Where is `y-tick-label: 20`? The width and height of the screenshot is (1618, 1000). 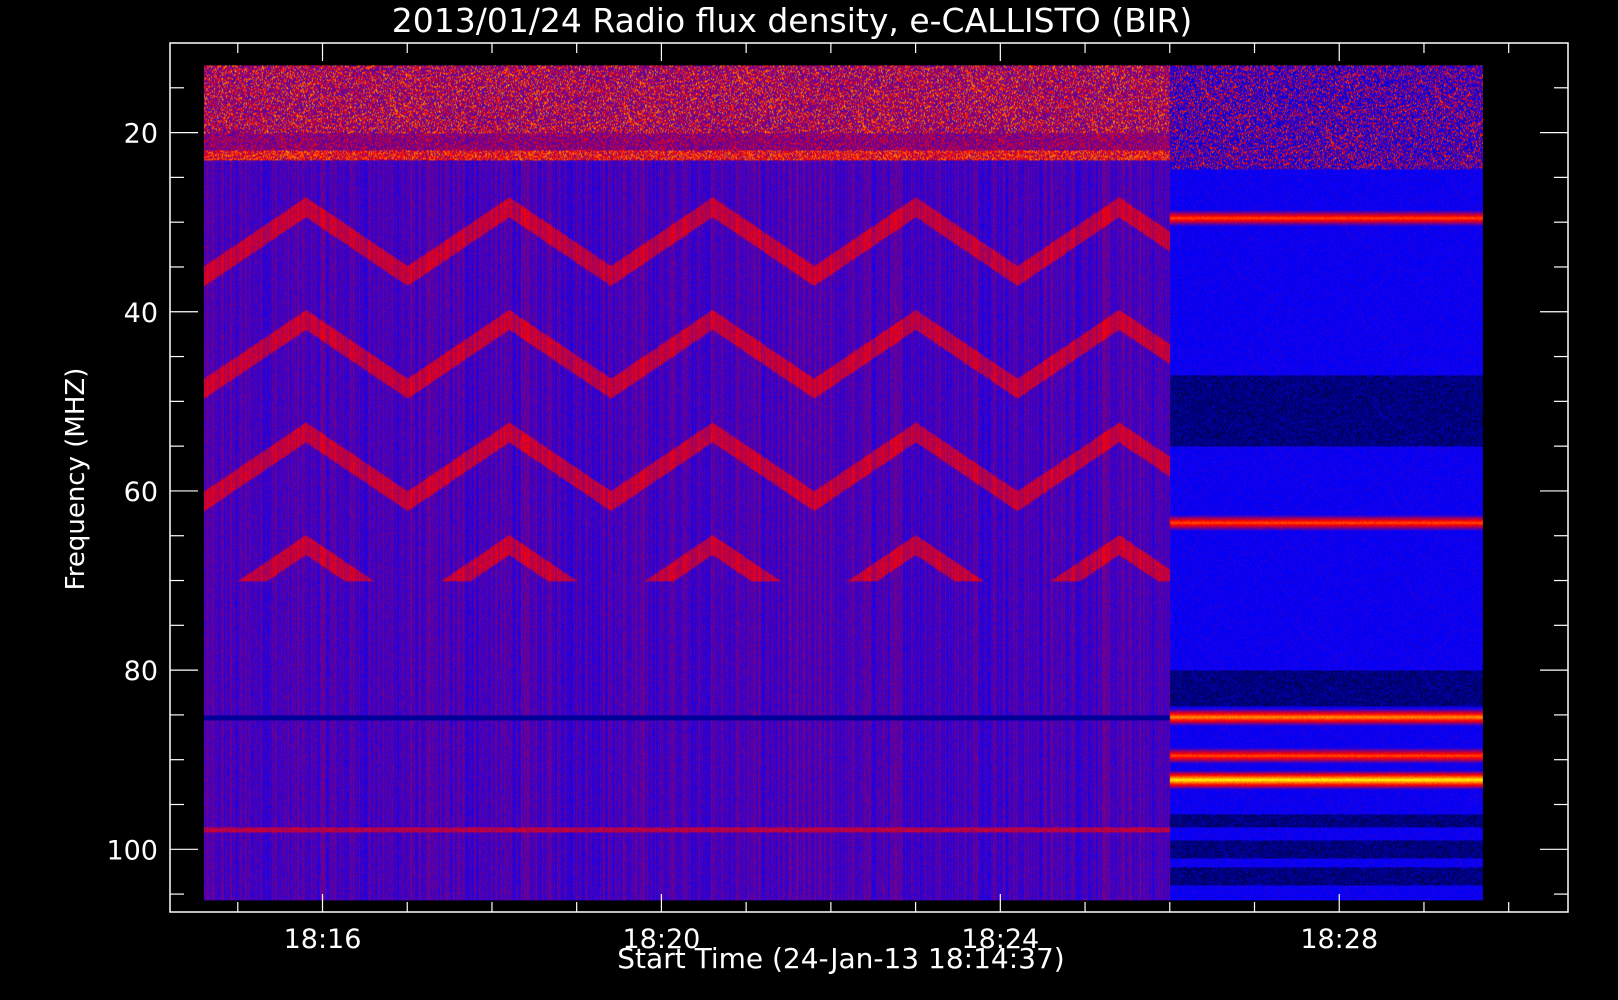
y-tick-label: 20 is located at coordinates (141, 134).